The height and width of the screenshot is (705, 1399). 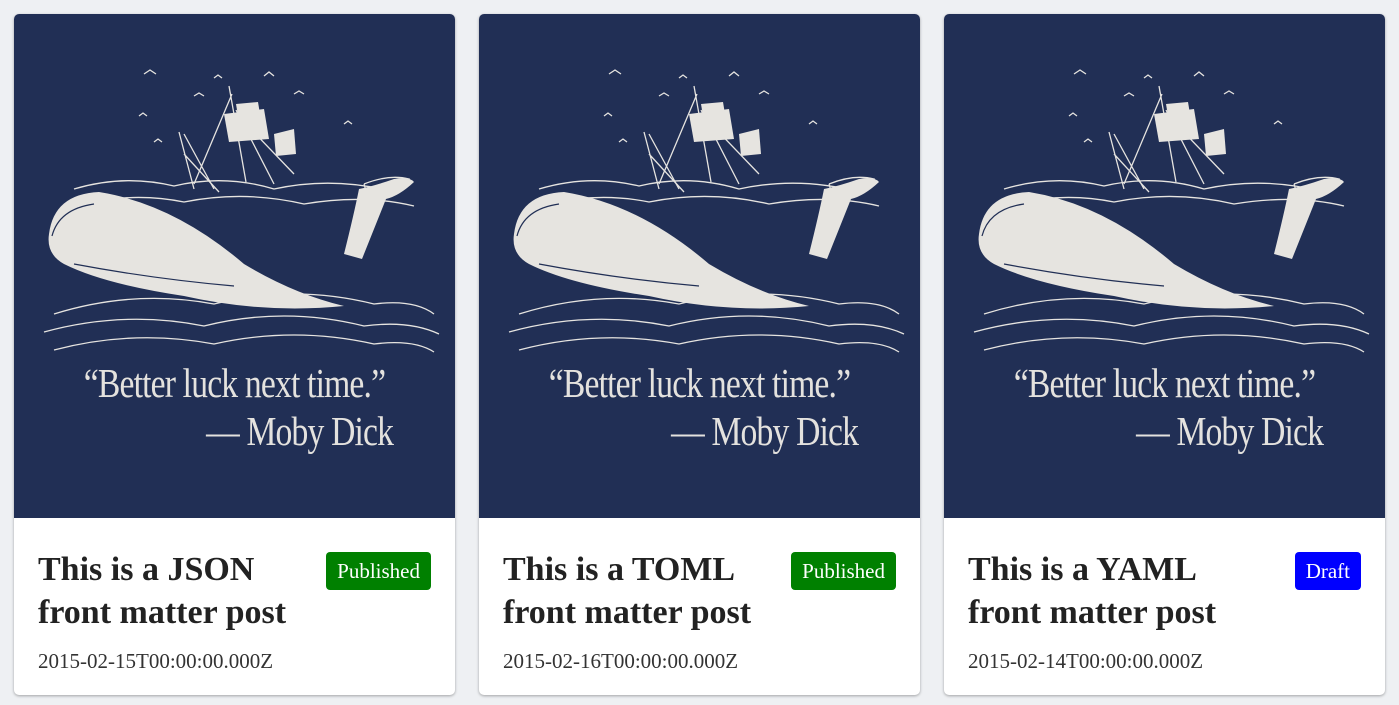 What do you see at coordinates (1086, 661) in the screenshot?
I see `post-date: 2015-02-14T00:00:00.000Z` at bounding box center [1086, 661].